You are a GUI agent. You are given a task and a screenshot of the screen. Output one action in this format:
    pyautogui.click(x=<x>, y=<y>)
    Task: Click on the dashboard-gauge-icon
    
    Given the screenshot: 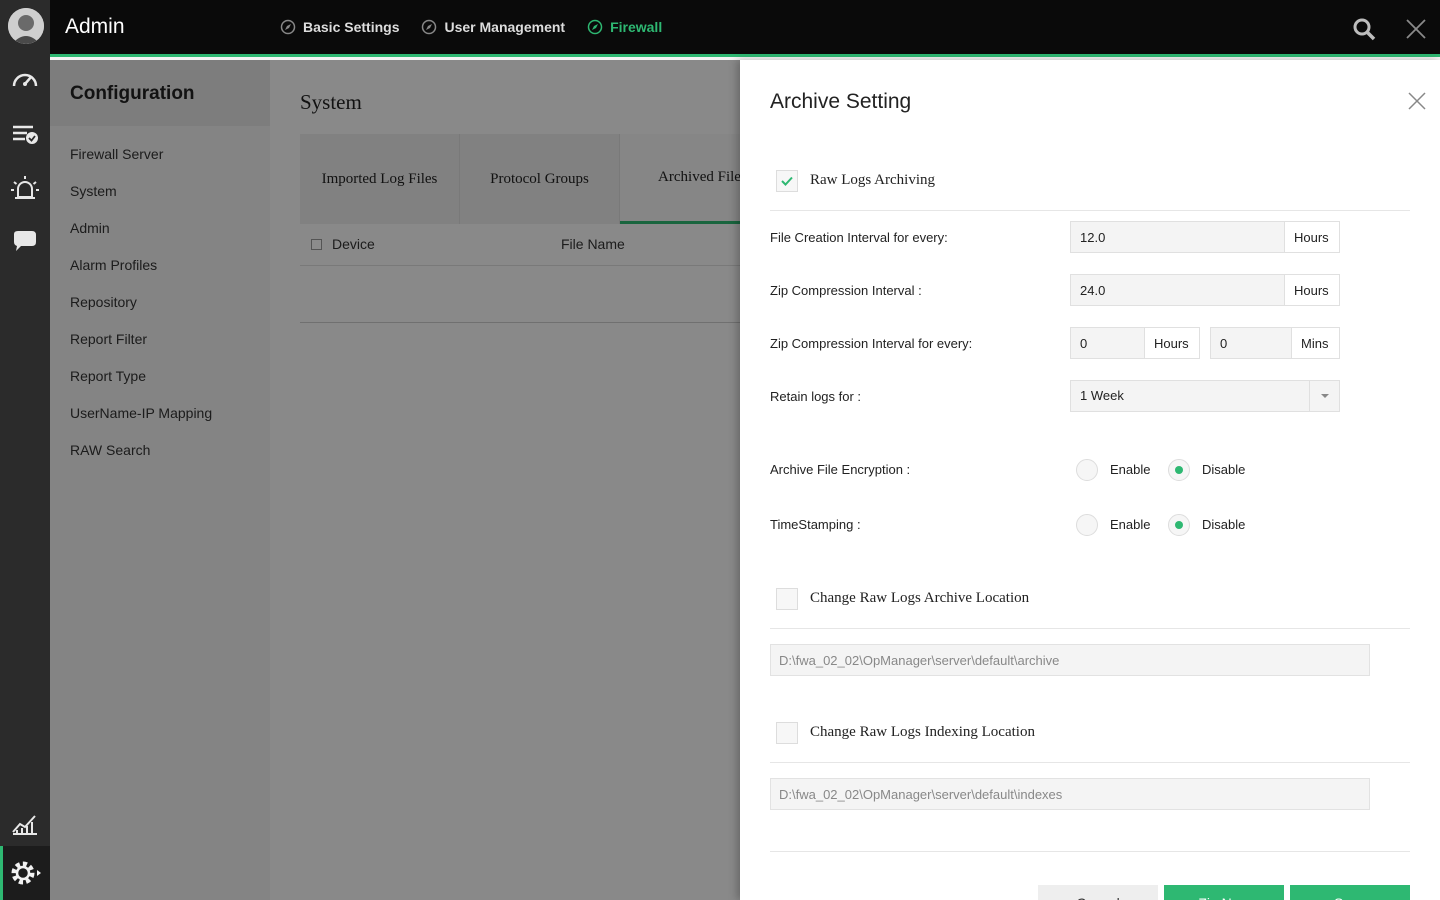 What is the action you would take?
    pyautogui.click(x=25, y=79)
    